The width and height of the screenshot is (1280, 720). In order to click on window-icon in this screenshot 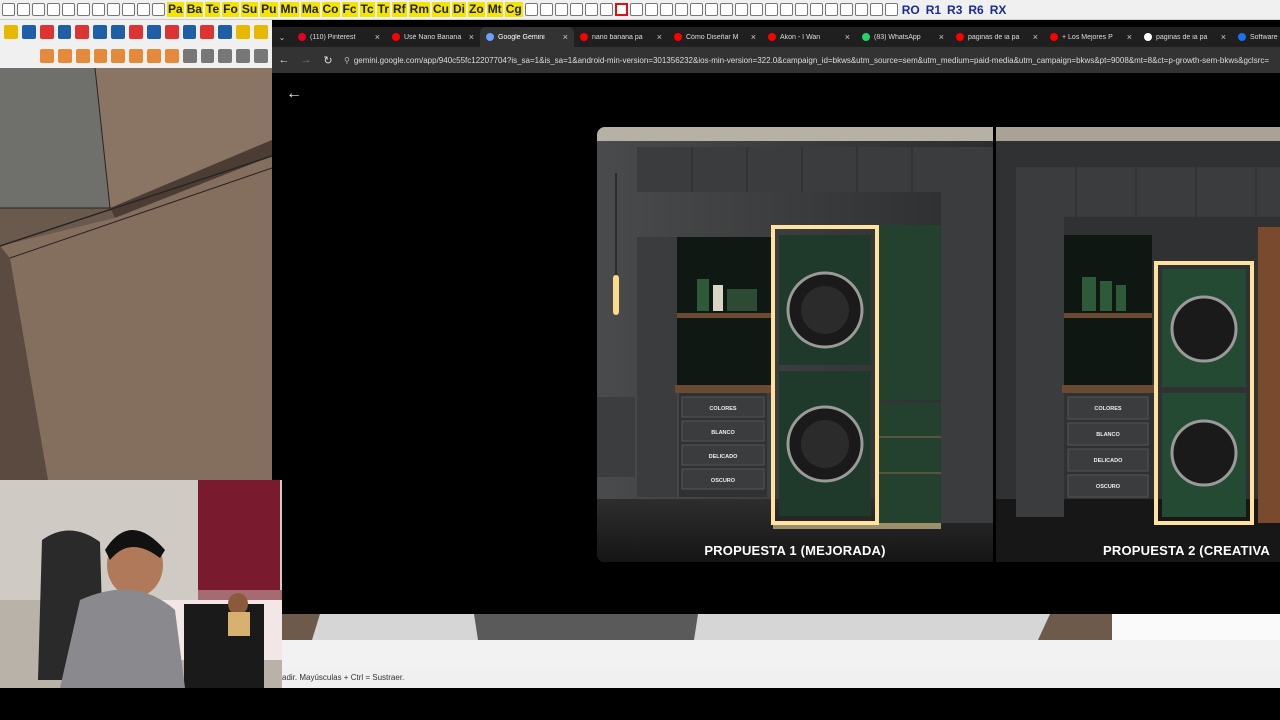, I will do `click(831, 9)`.